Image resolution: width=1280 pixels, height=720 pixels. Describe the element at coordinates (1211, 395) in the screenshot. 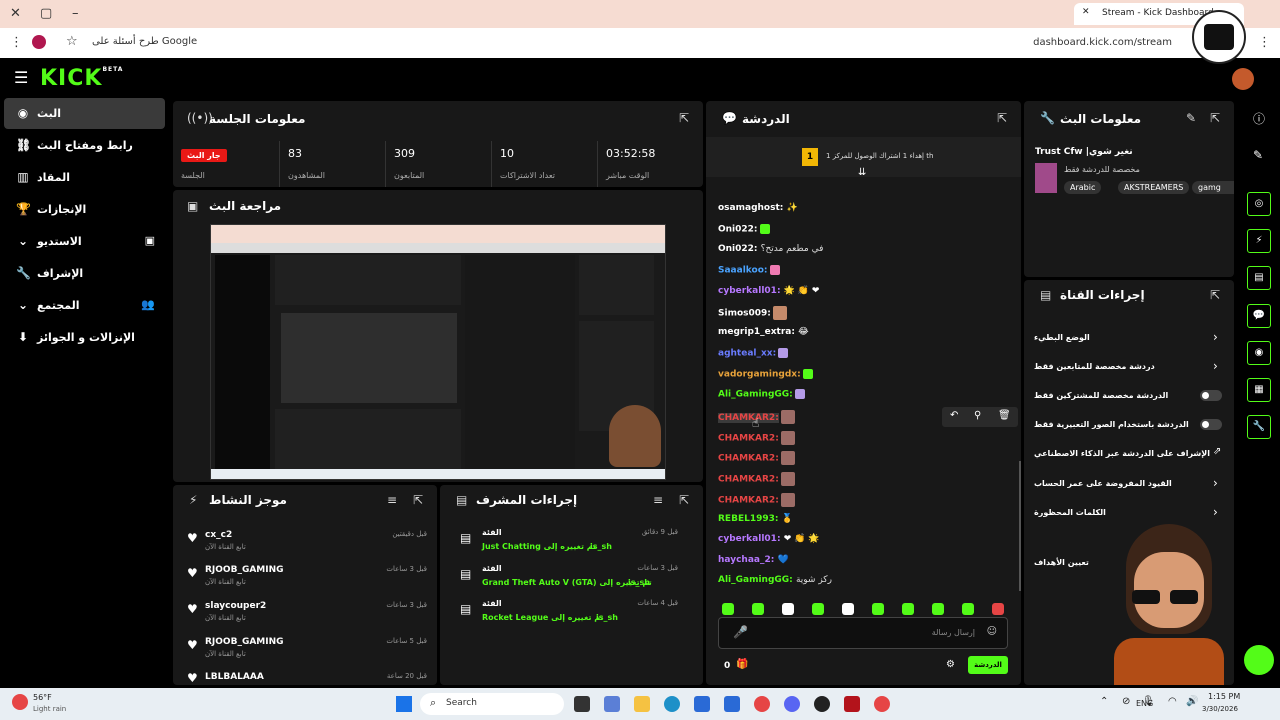

I see `subscribers-only-toggle` at that location.